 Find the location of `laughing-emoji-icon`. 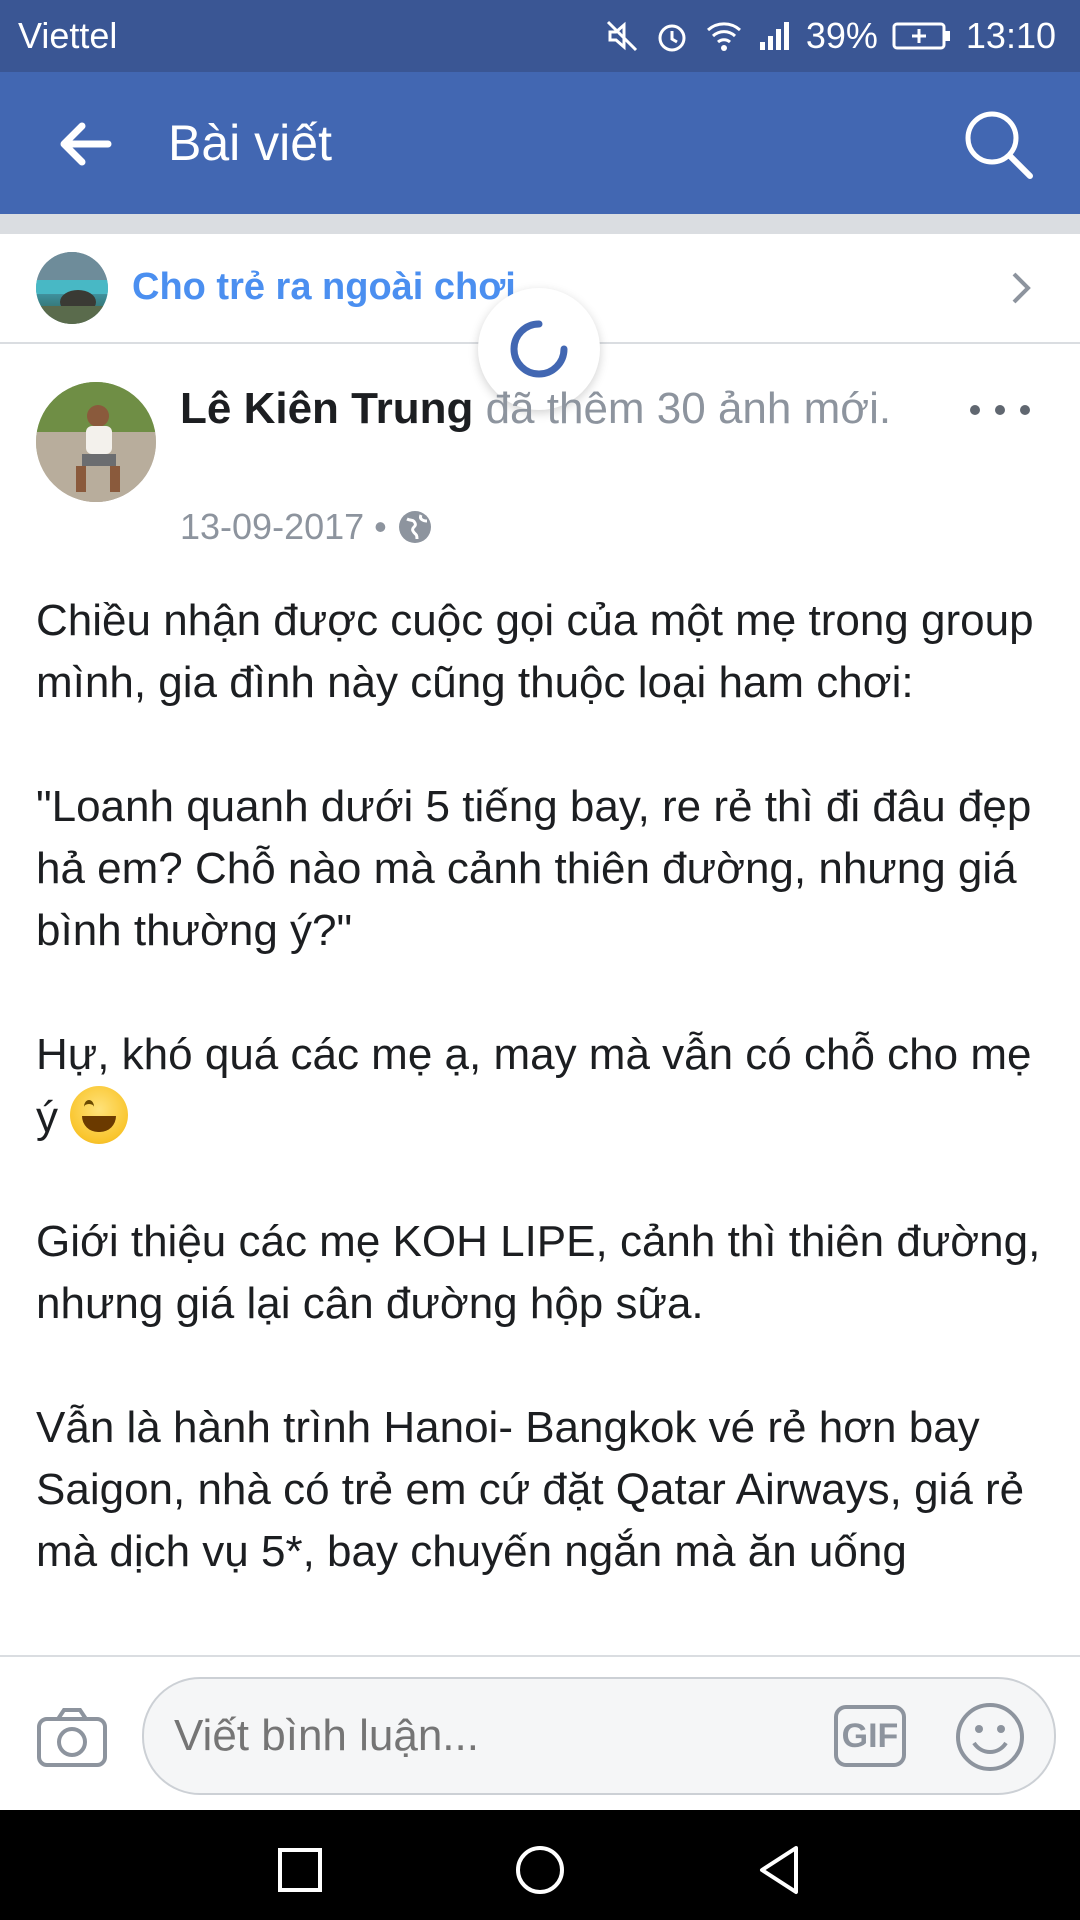

laughing-emoji-icon is located at coordinates (99, 1115).